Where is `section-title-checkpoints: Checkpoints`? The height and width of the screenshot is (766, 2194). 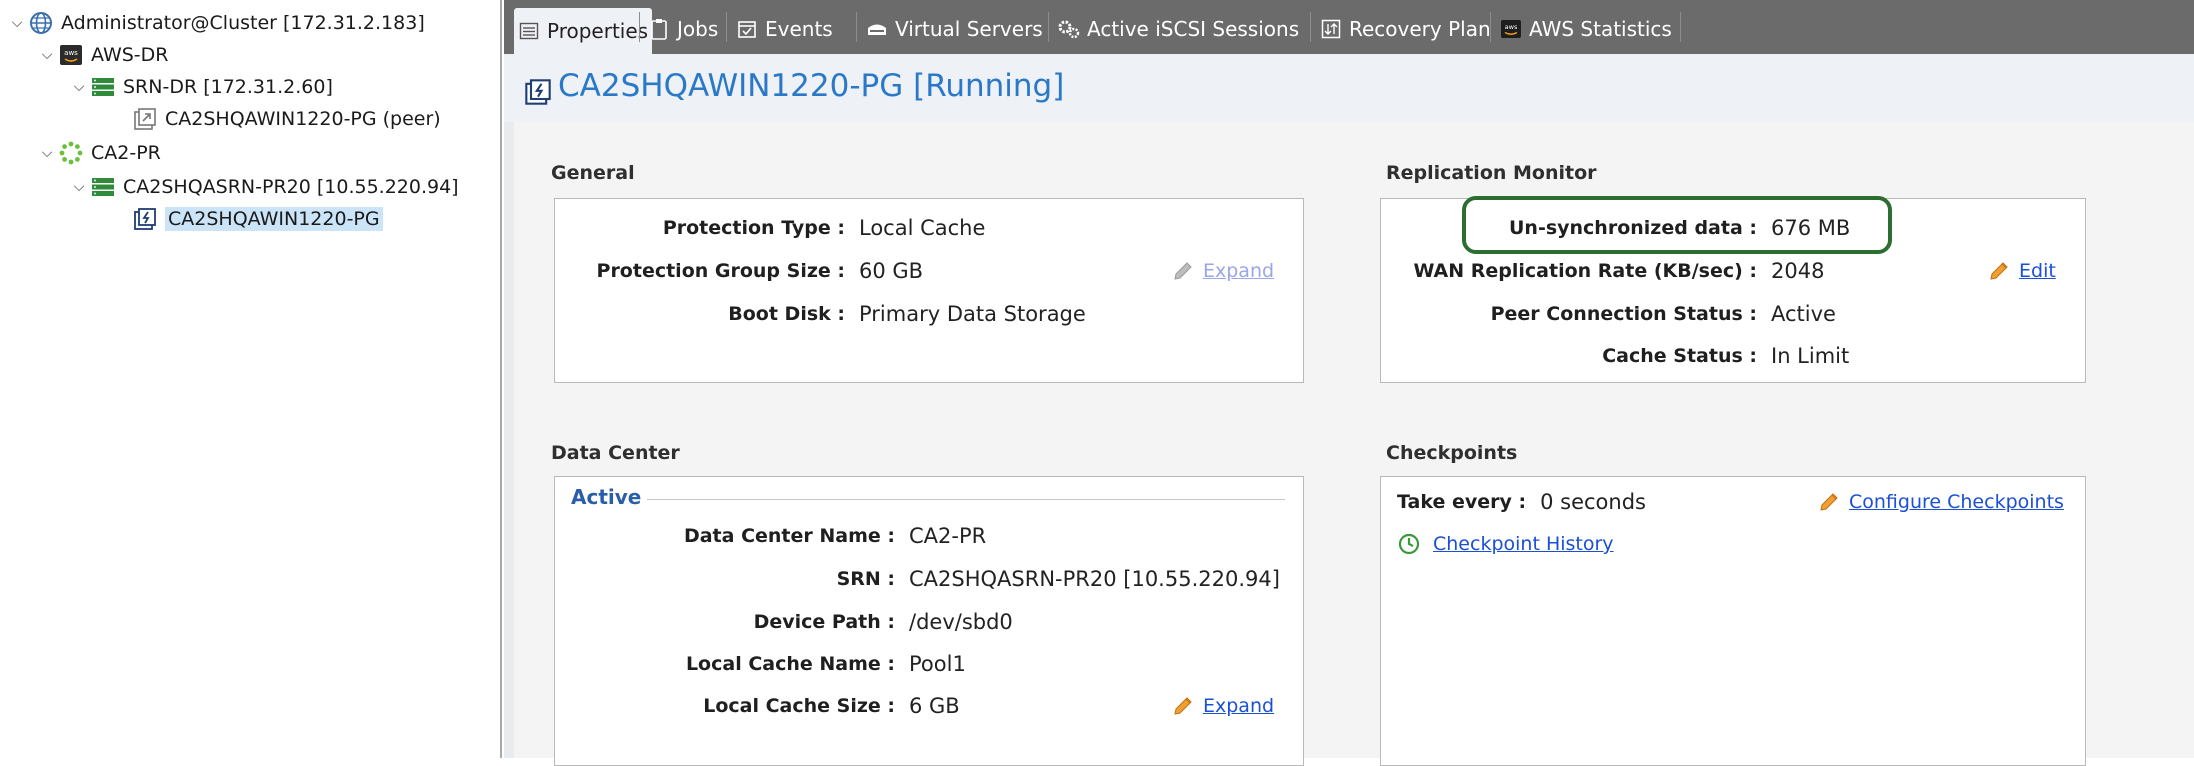
section-title-checkpoints: Checkpoints is located at coordinates (1452, 453).